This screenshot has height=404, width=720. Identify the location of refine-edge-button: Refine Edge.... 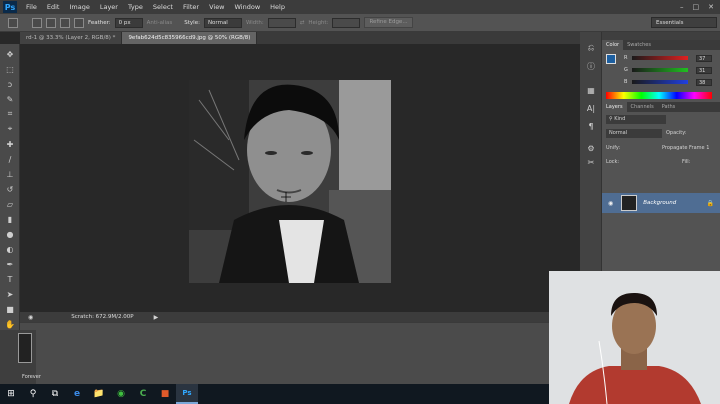
(388, 22).